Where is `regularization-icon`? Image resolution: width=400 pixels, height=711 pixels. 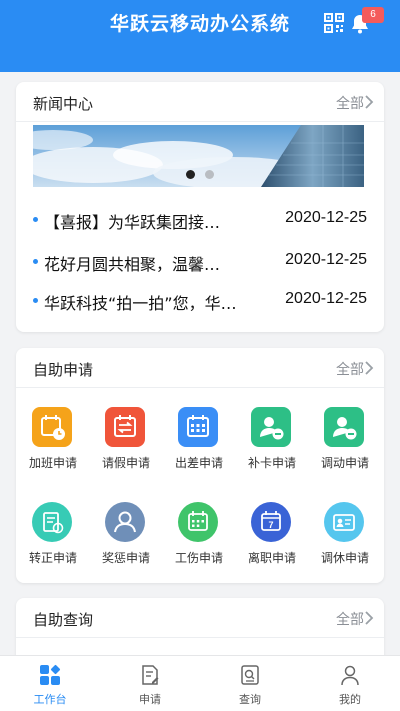
regularization-icon is located at coordinates (52, 522).